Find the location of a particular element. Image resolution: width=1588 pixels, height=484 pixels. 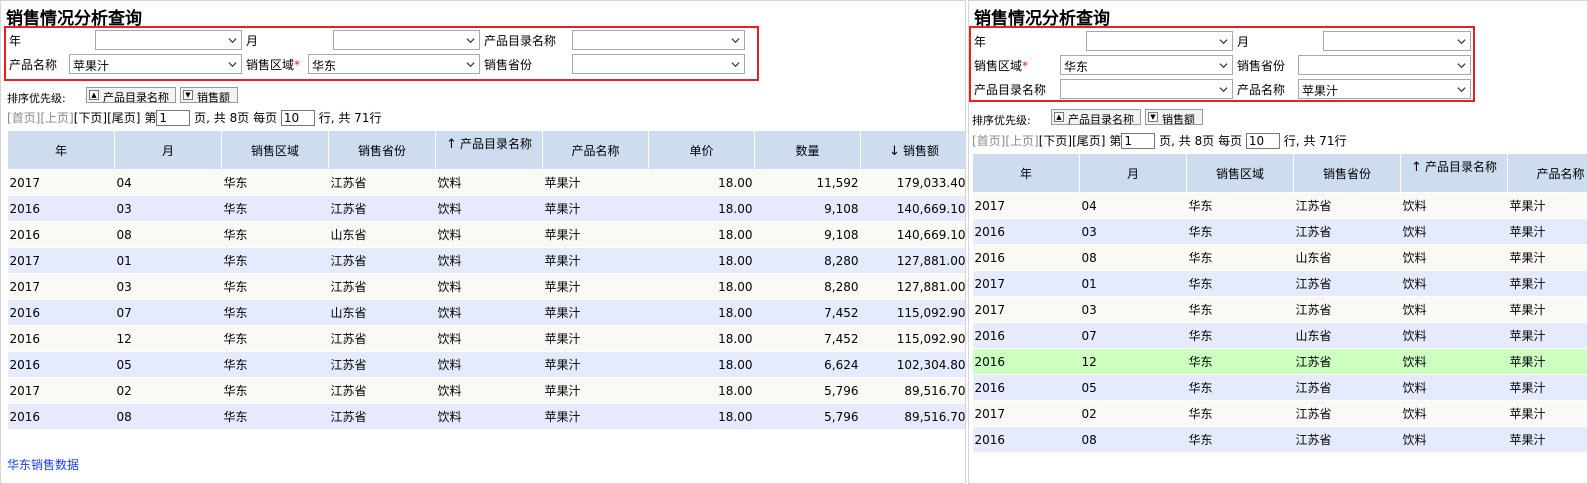

table-cell: 2017 is located at coordinates (1026, 283).